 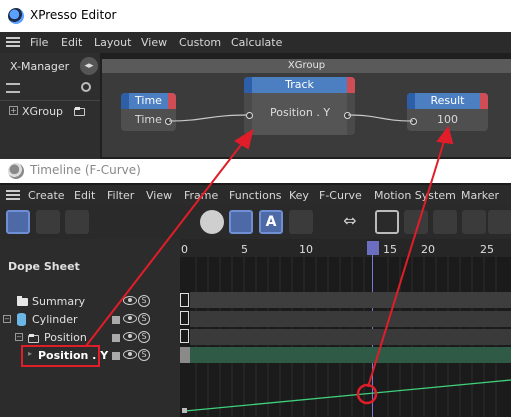 I want to click on menu-fcurve: F-Curve, so click(x=340, y=195).